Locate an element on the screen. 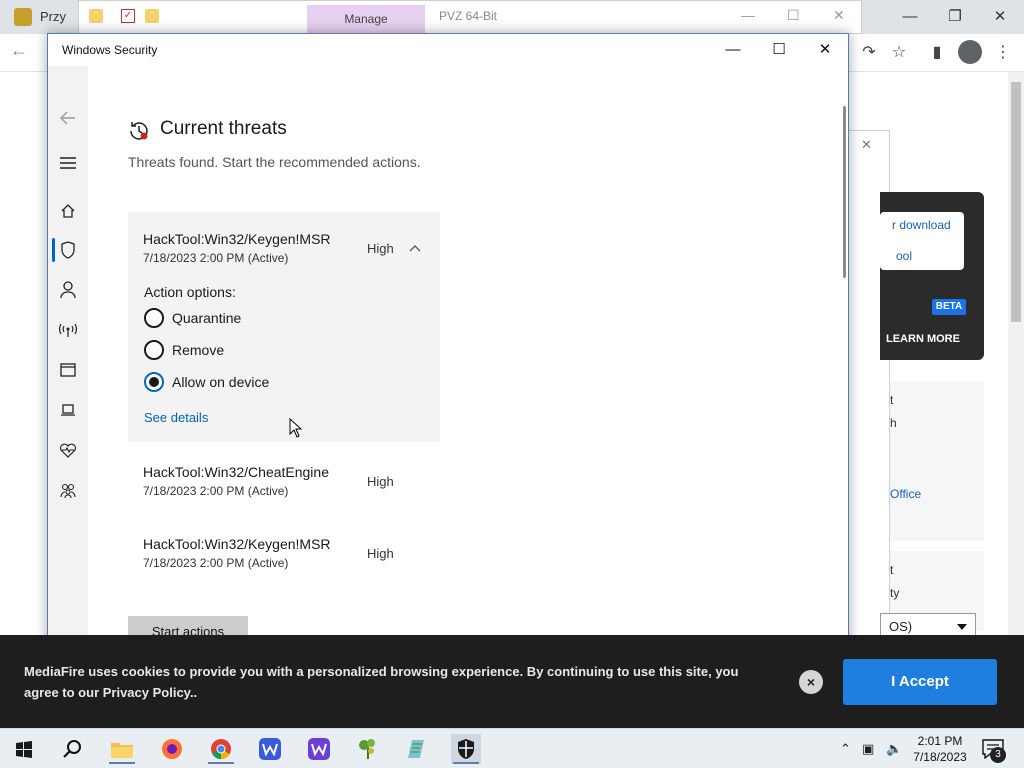 This screenshot has width=1024, height=768. accept-cookies-button: I Accept is located at coordinates (920, 682).